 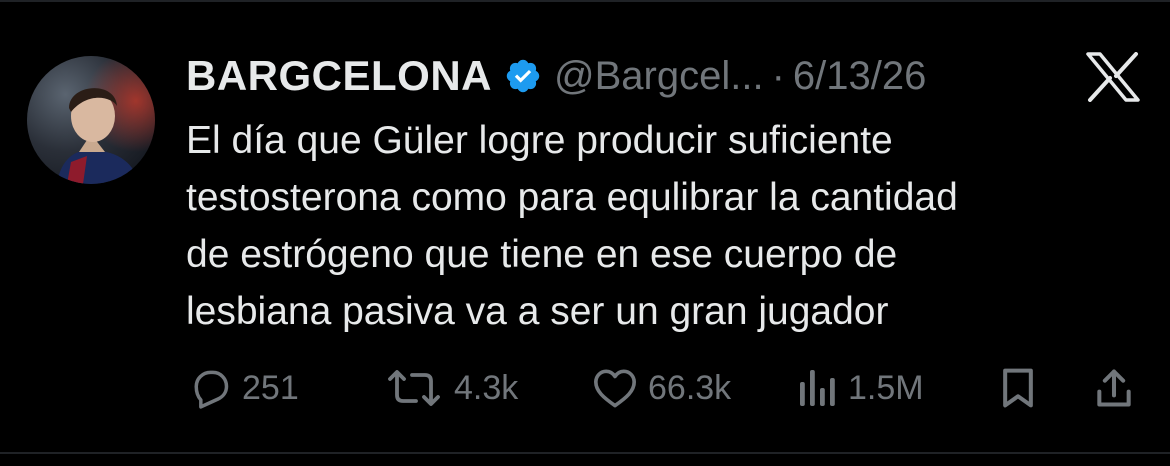 I want to click on x-logo-icon, so click(x=1113, y=77).